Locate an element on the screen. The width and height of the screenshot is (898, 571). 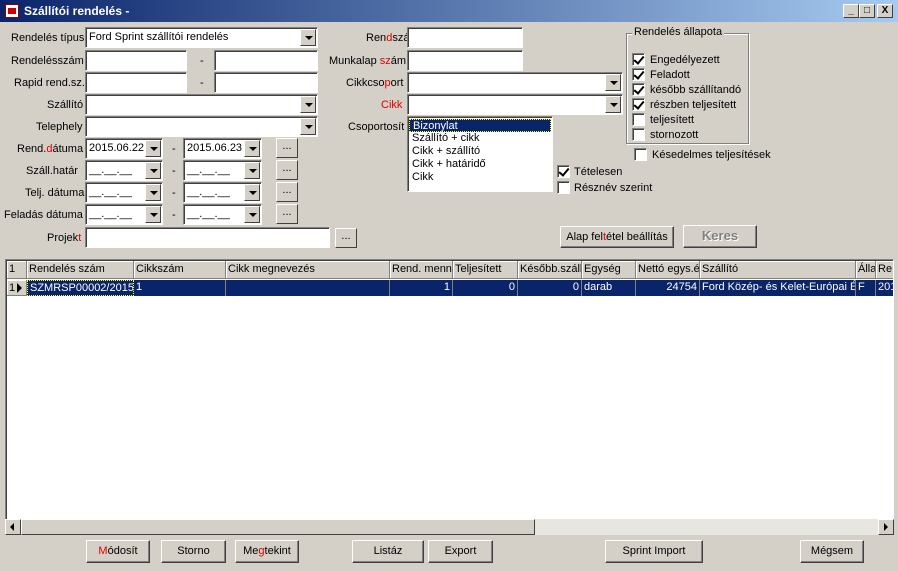
status-checkbox-stornozott is located at coordinates (638, 134).